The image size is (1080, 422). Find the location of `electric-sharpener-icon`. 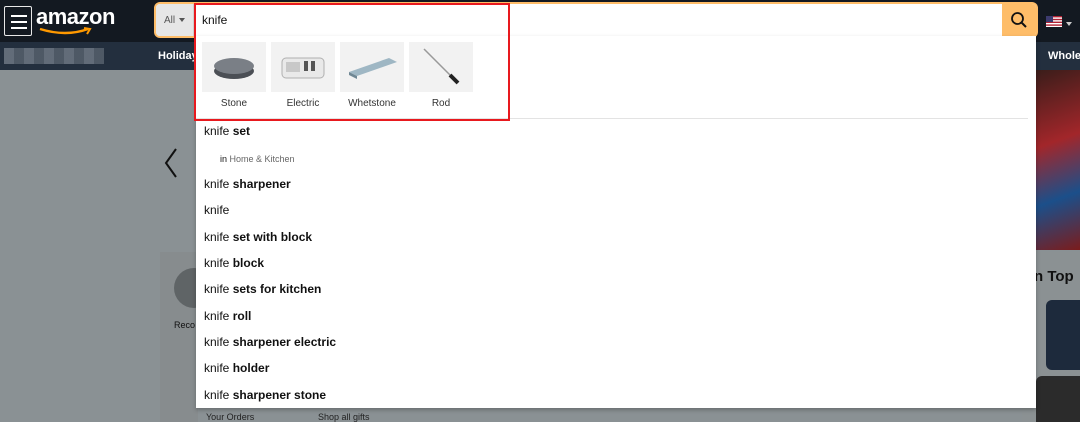

electric-sharpener-icon is located at coordinates (303, 67).